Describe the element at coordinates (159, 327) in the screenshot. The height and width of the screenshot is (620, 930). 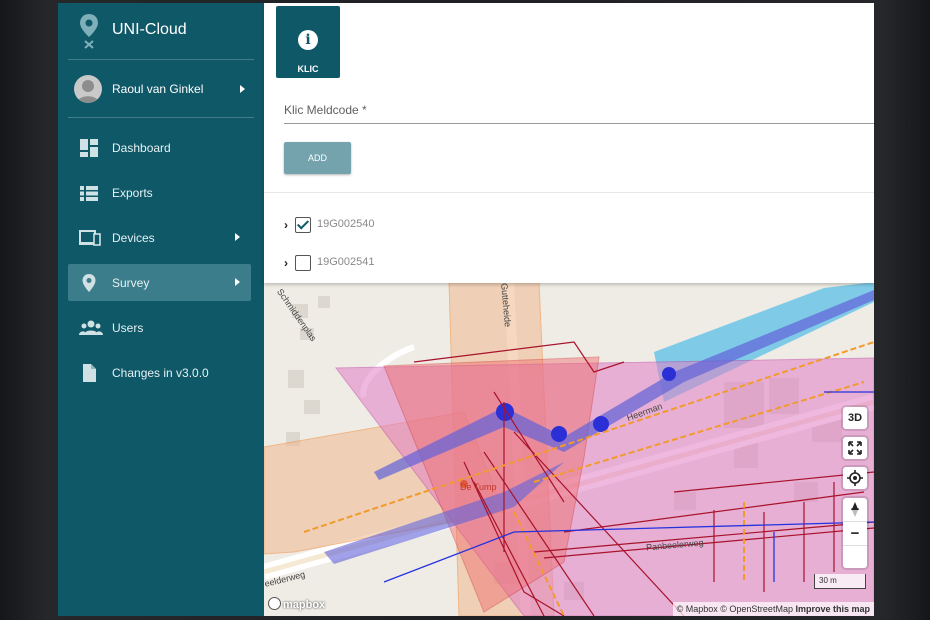
I see `nav-item-users: Users` at that location.